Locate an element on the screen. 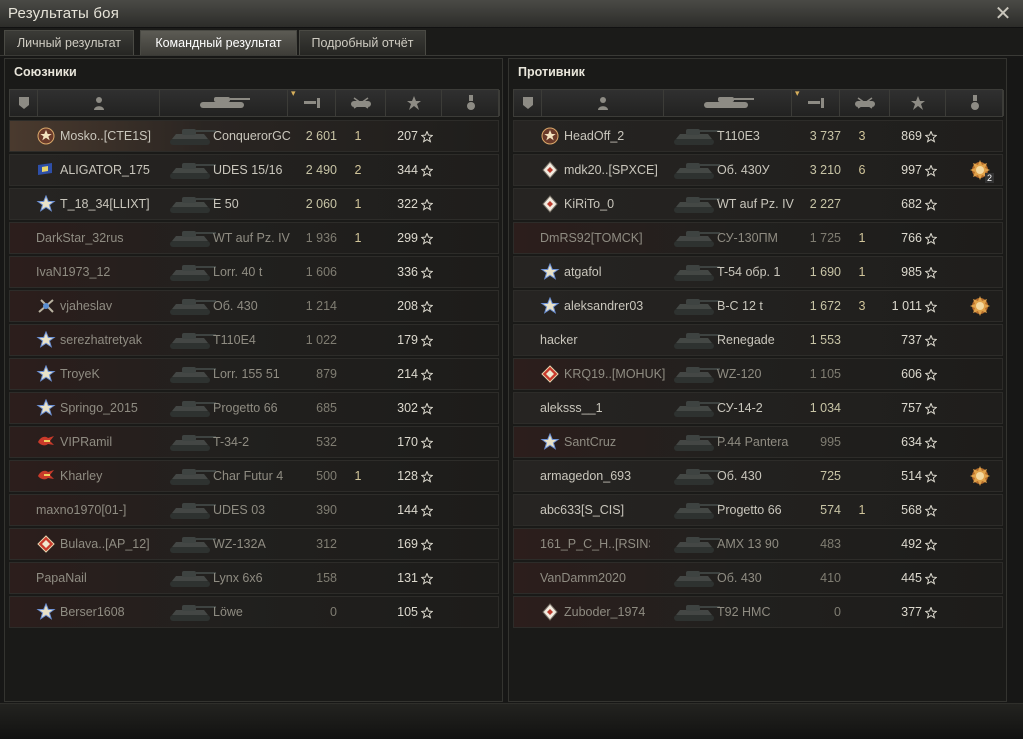 The width and height of the screenshot is (1023, 739). enemies-player-row: armagedon_693 Об. 430 725 514 is located at coordinates (758, 476).